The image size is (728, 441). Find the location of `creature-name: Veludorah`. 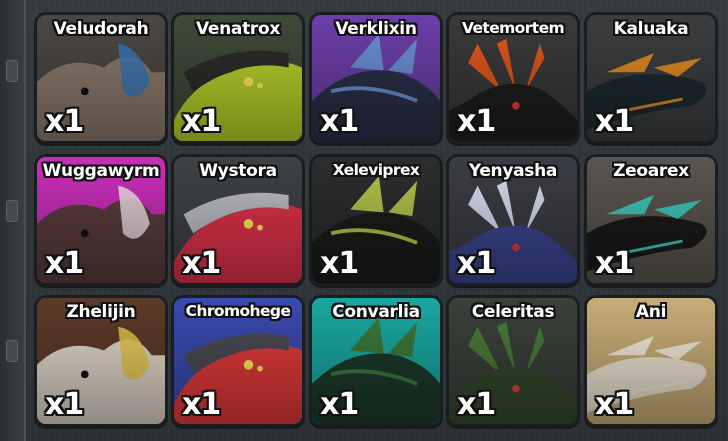

creature-name: Veludorah is located at coordinates (101, 29).